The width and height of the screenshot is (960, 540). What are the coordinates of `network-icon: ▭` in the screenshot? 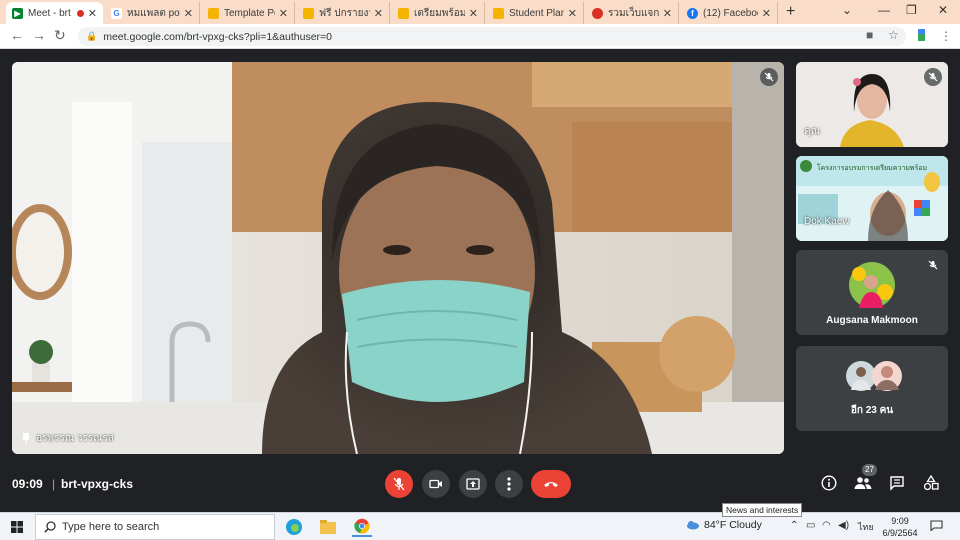 It's located at (810, 525).